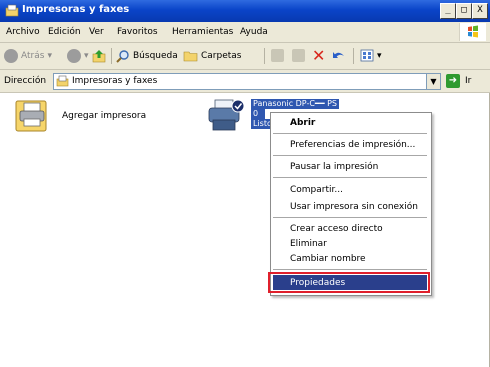 Image resolution: width=490 pixels, height=367 pixels. Describe the element at coordinates (334, 167) in the screenshot. I see `menu-pause-printing: Pausar la impresión` at that location.